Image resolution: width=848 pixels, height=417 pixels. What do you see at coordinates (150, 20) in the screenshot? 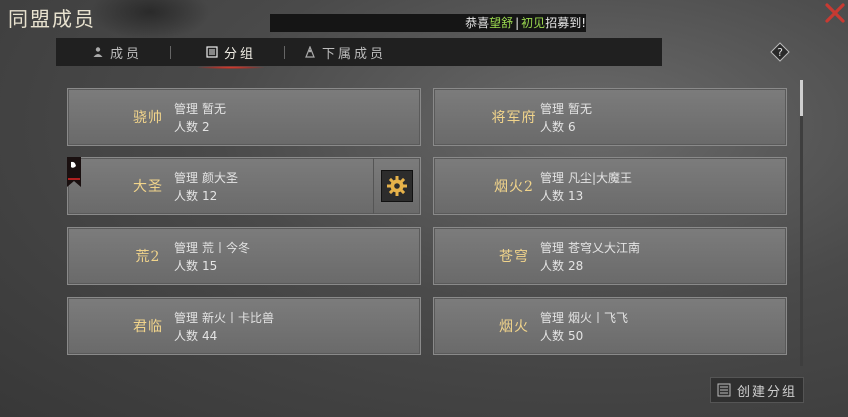
I see `ink-decoration` at bounding box center [150, 20].